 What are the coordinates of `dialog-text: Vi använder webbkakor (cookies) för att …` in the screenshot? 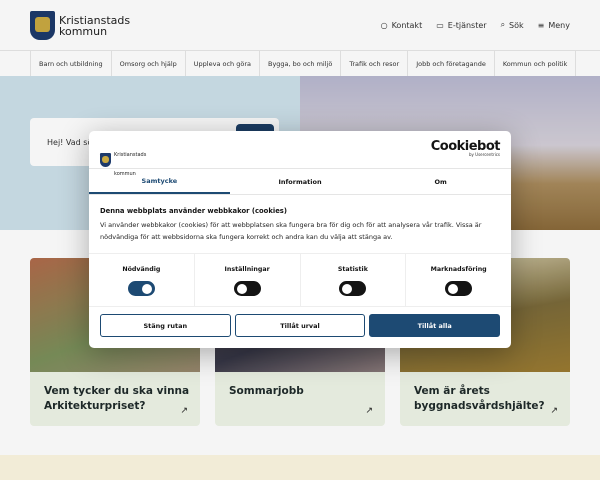 It's located at (291, 231).